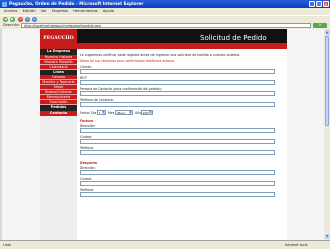 This screenshot has width=330, height=249. I want to click on mes-label: Mes, so click(111, 112).